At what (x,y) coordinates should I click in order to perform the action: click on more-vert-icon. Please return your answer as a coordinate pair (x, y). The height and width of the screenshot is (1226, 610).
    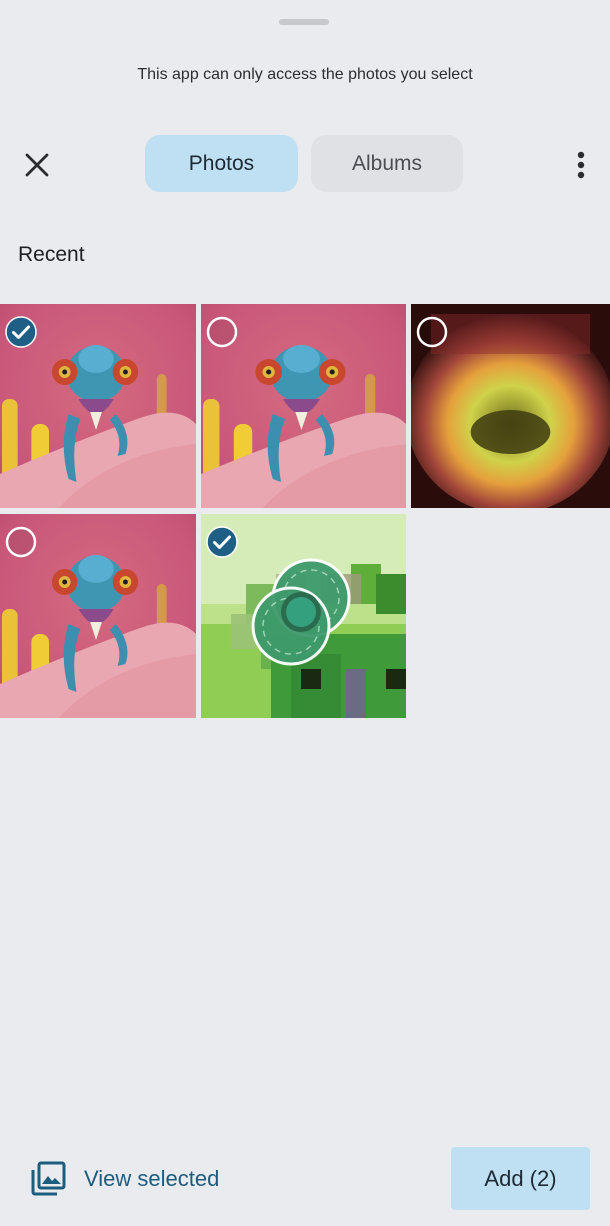
    Looking at the image, I should click on (581, 165).